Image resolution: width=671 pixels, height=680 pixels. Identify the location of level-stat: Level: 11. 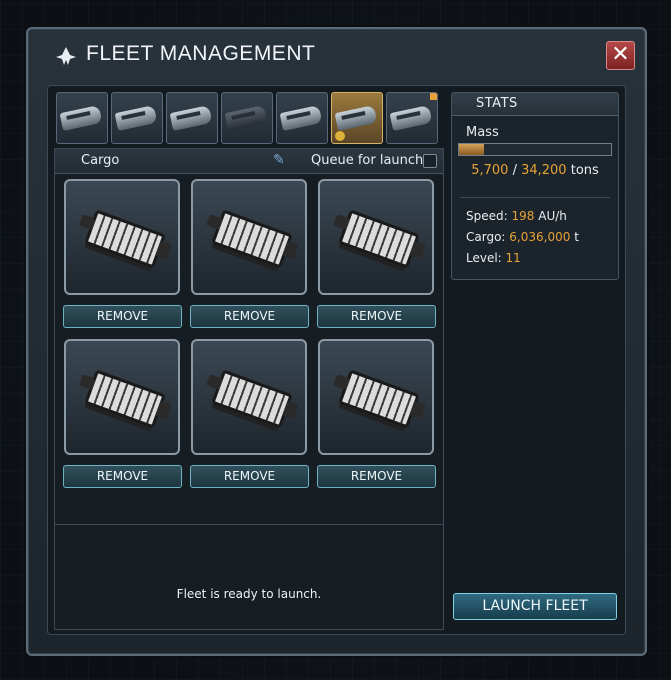
(493, 258).